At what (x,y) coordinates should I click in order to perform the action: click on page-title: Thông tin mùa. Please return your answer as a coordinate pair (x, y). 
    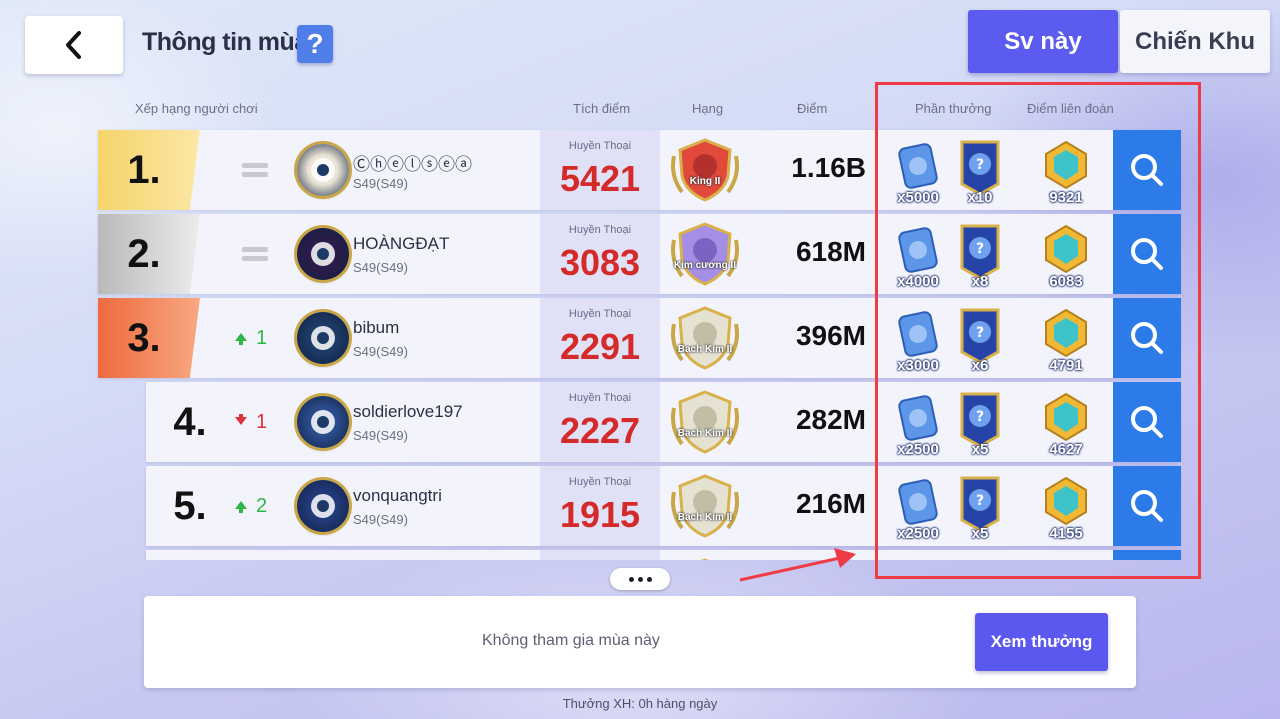
    Looking at the image, I should click on (225, 42).